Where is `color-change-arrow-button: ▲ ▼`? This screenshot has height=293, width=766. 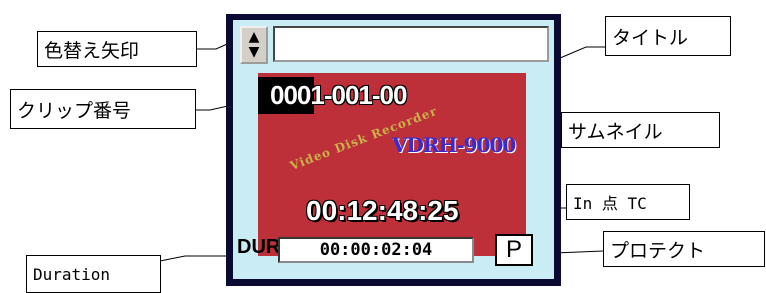 color-change-arrow-button: ▲ ▼ is located at coordinates (254, 45).